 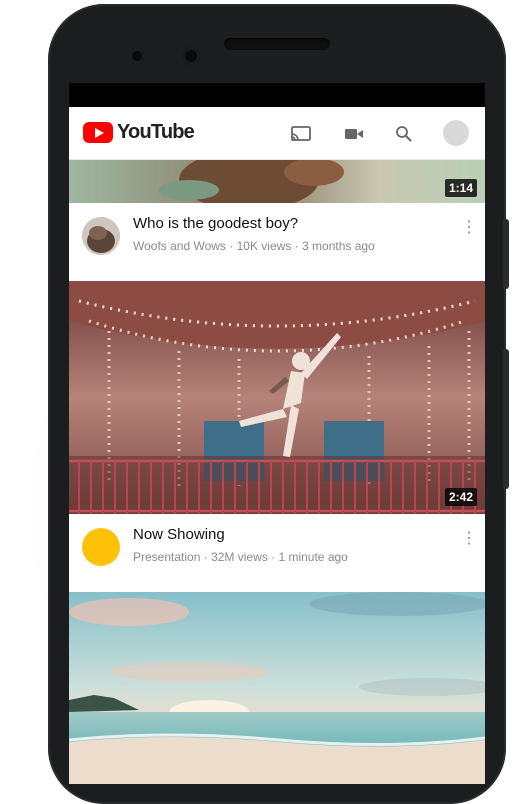 What do you see at coordinates (277, 133) in the screenshot?
I see `app-bar: YouTube` at bounding box center [277, 133].